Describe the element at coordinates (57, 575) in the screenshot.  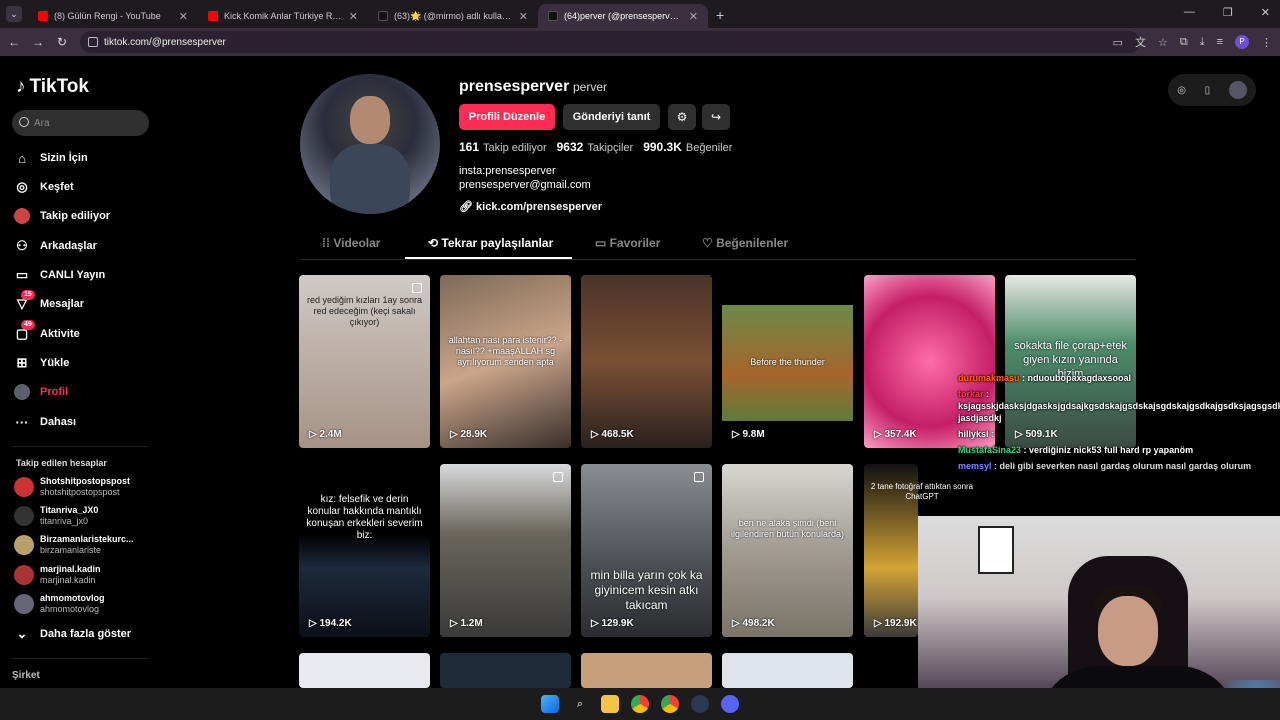
I see `followed-account: marjinal.kadin marjinal.kadin` at that location.